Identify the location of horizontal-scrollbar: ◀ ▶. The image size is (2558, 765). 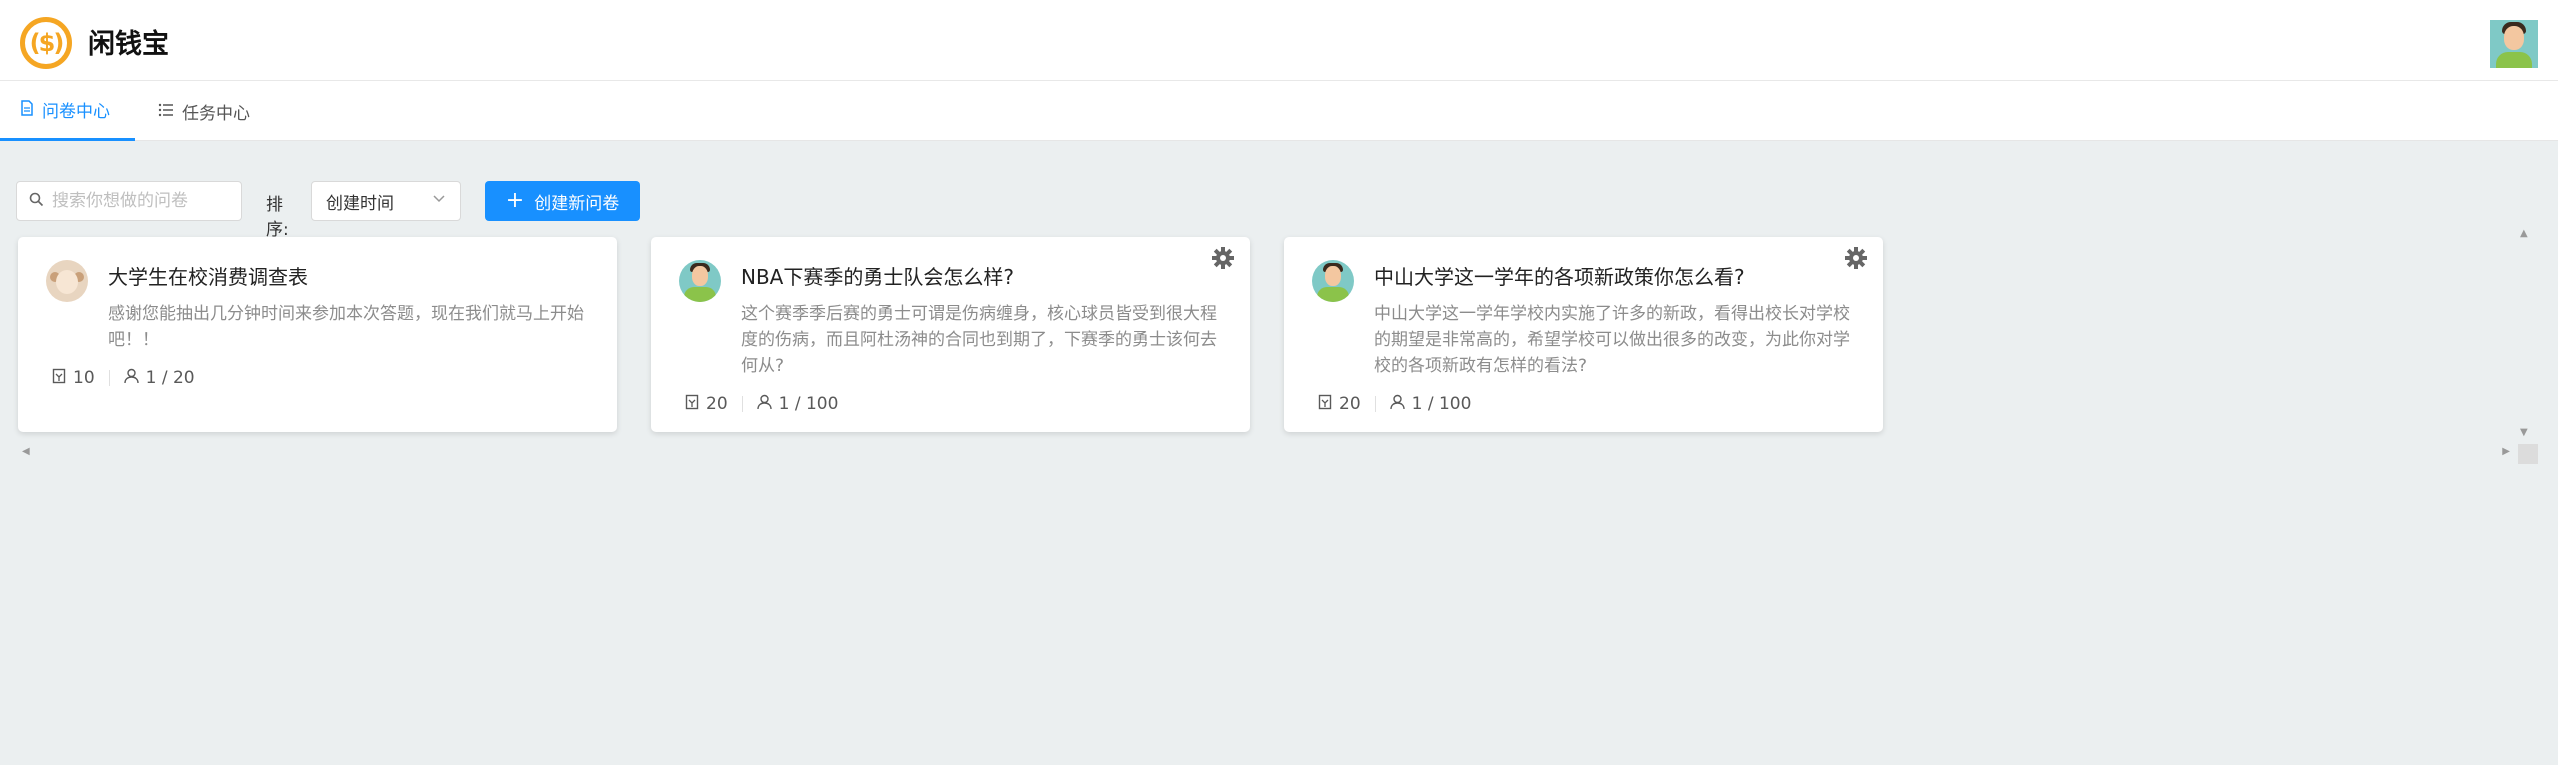
(1266, 455).